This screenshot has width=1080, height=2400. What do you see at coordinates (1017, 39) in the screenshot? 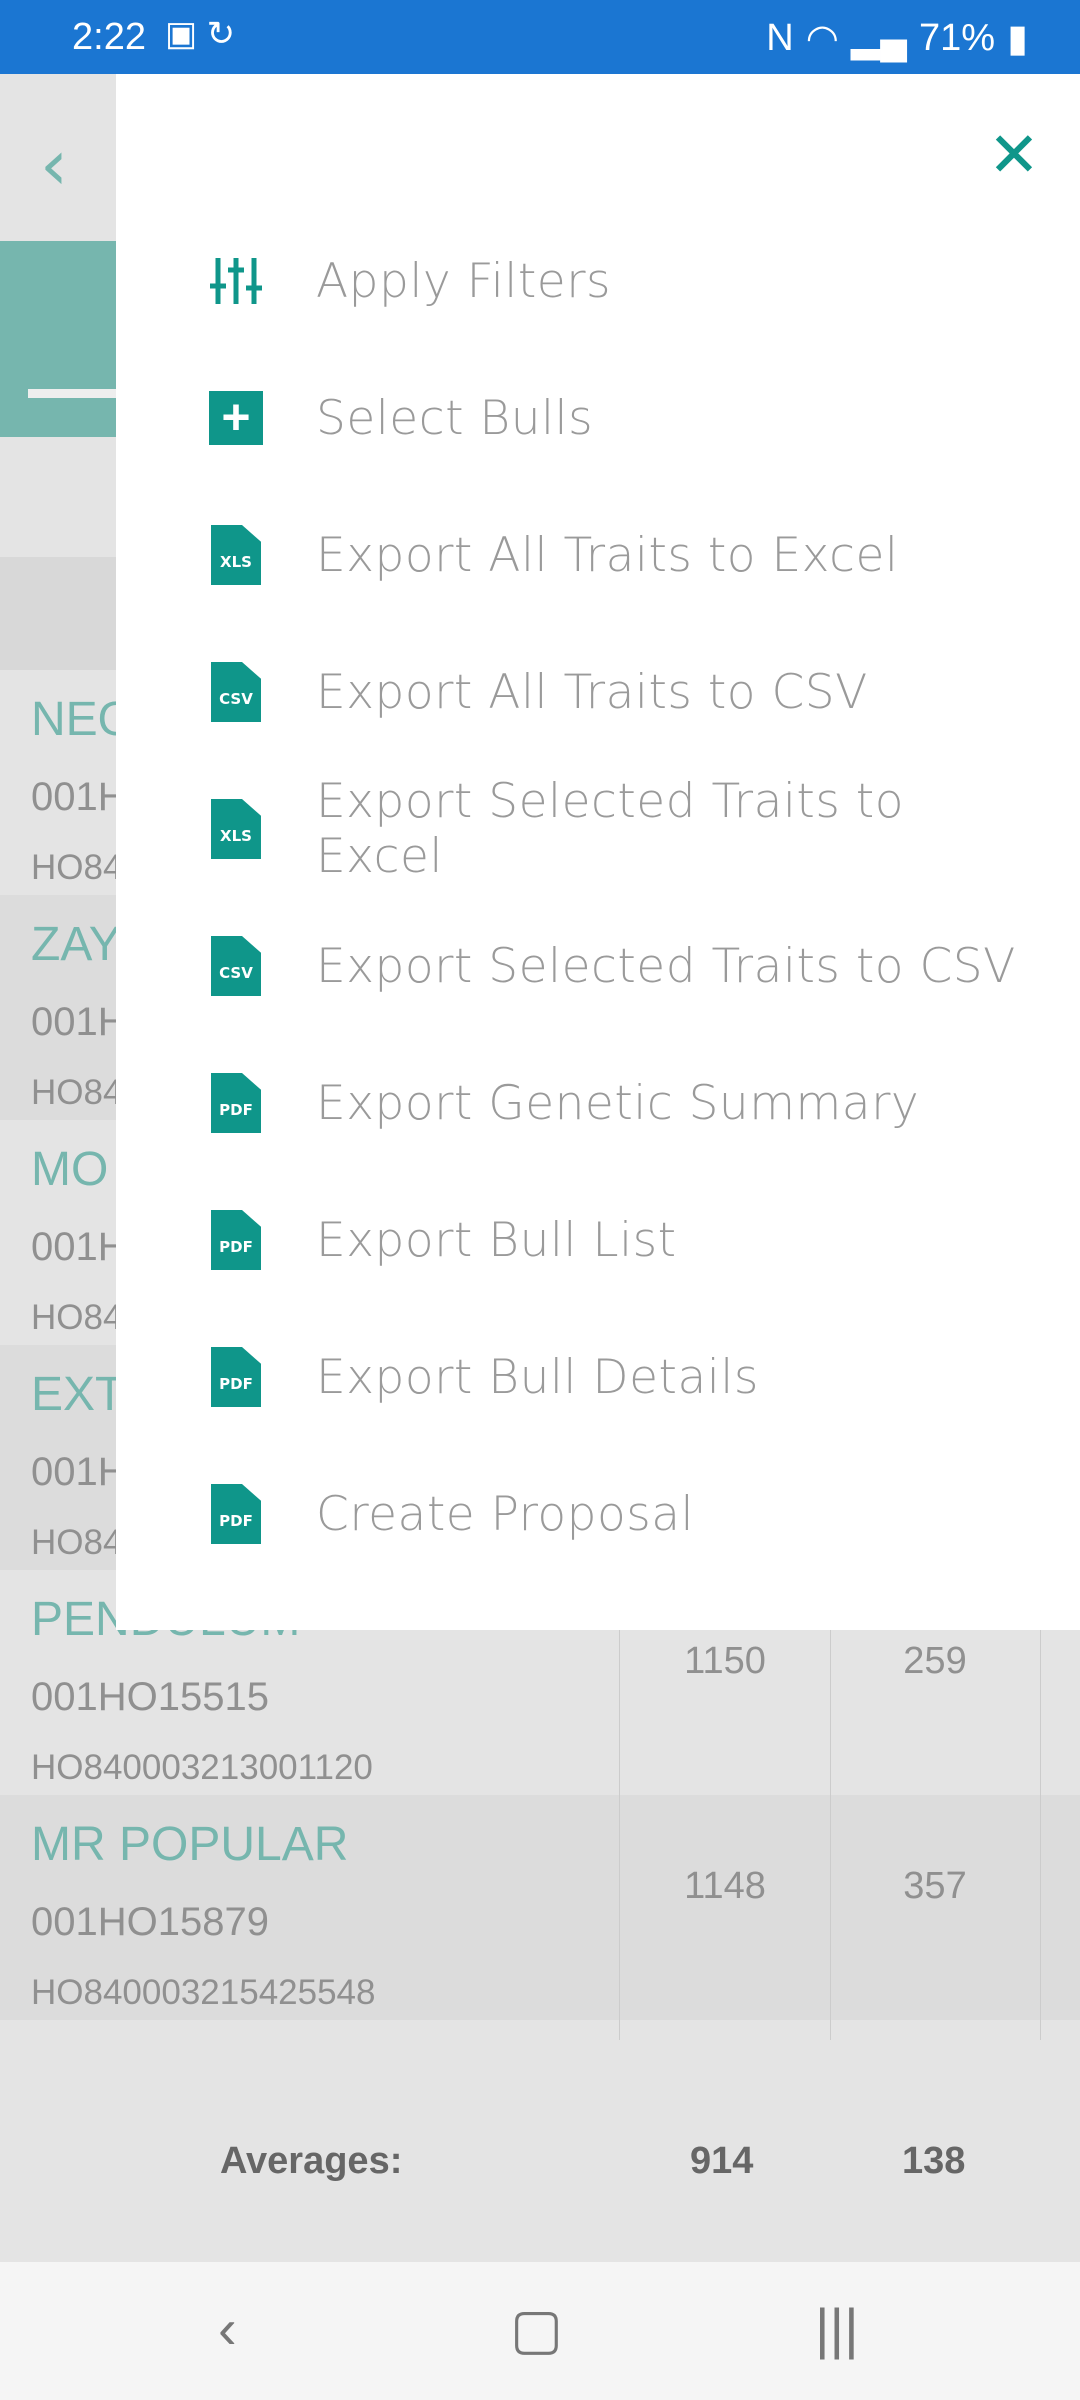
I see `battery-icon: ▮` at bounding box center [1017, 39].